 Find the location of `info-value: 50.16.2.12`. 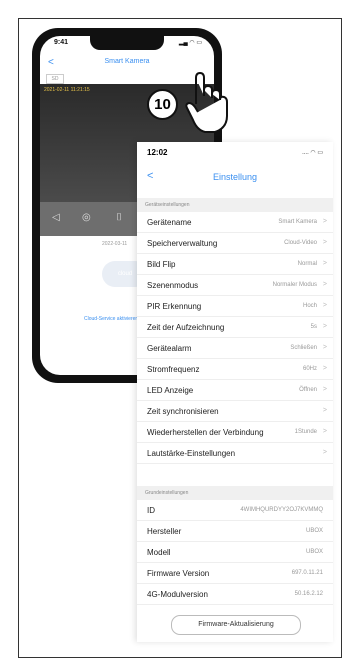

info-value: 50.16.2.12 is located at coordinates (308, 594).